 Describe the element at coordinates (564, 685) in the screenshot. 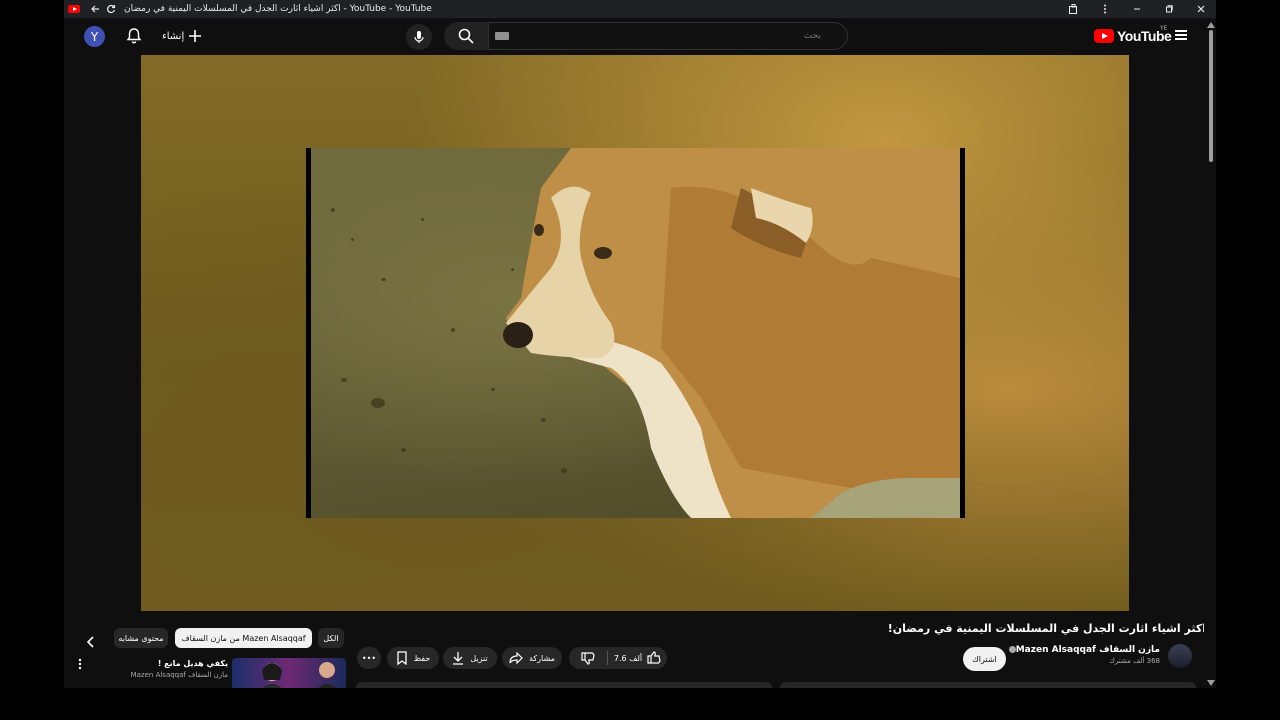

I see `description-panel` at that location.